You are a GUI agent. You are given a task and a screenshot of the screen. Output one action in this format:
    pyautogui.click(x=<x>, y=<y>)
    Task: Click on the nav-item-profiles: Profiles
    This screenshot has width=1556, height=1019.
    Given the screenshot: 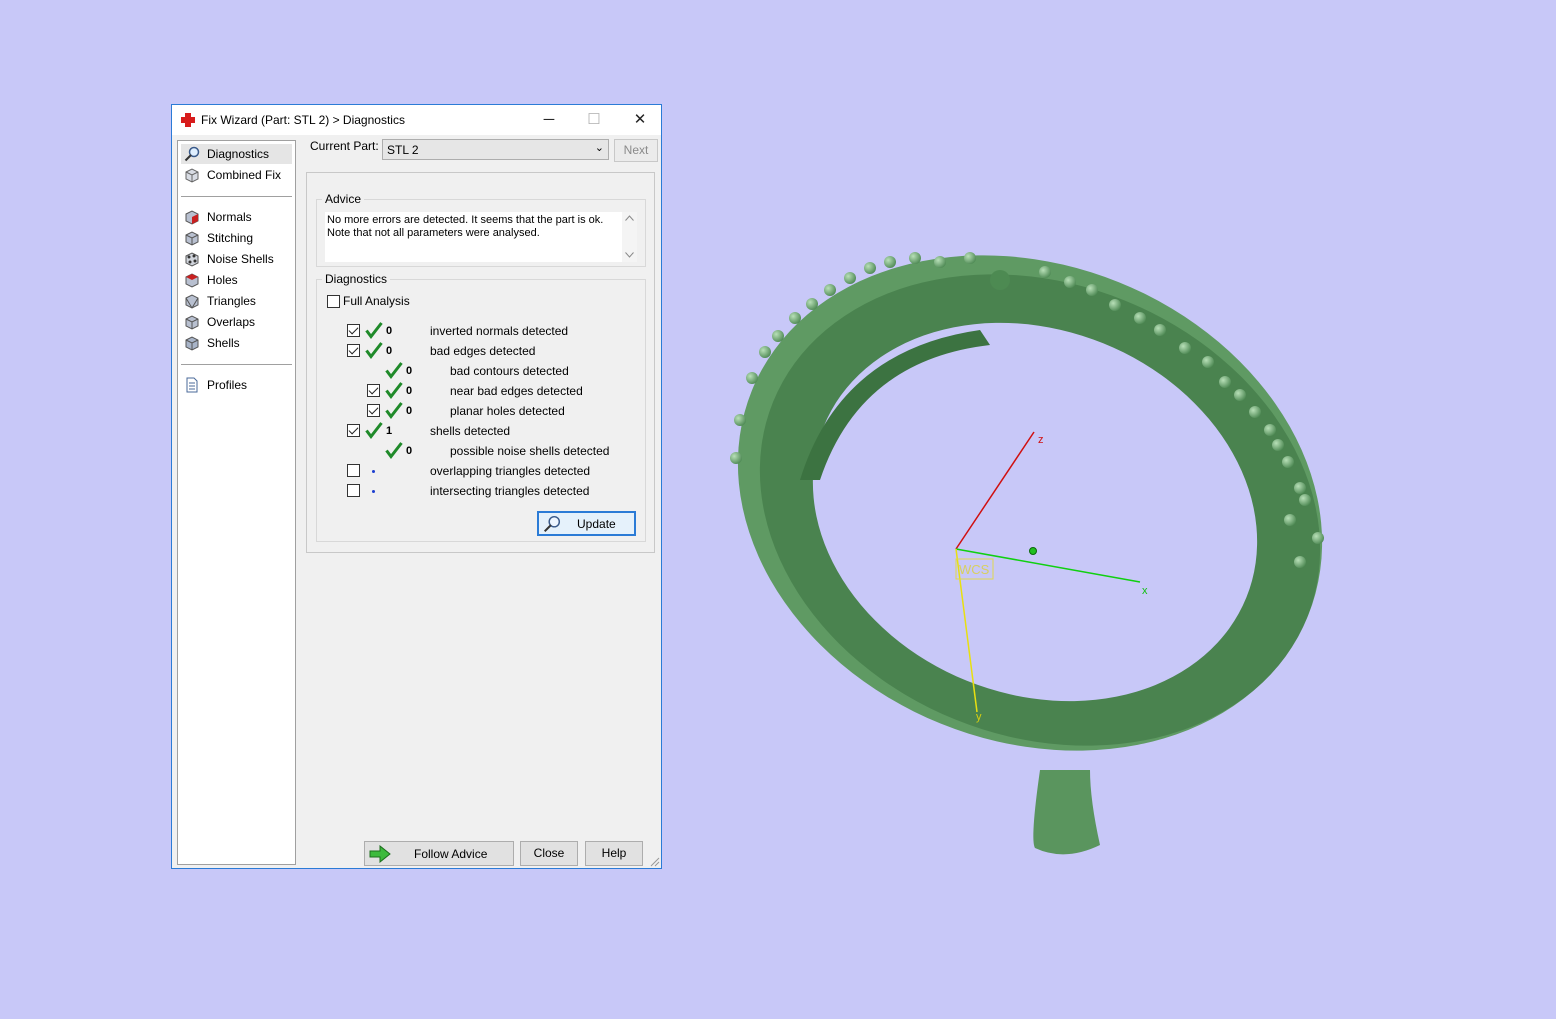 What is the action you would take?
    pyautogui.click(x=236, y=385)
    